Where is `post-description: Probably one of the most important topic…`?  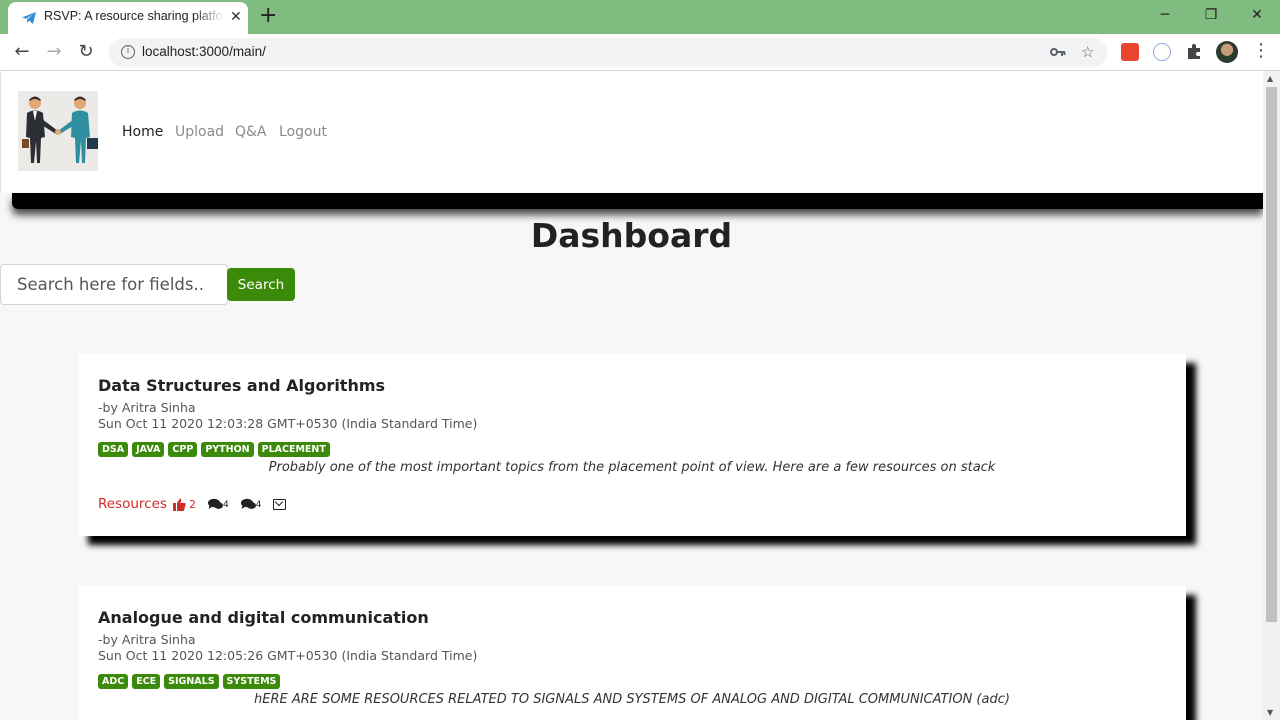
post-description: Probably one of the most important topic… is located at coordinates (632, 467).